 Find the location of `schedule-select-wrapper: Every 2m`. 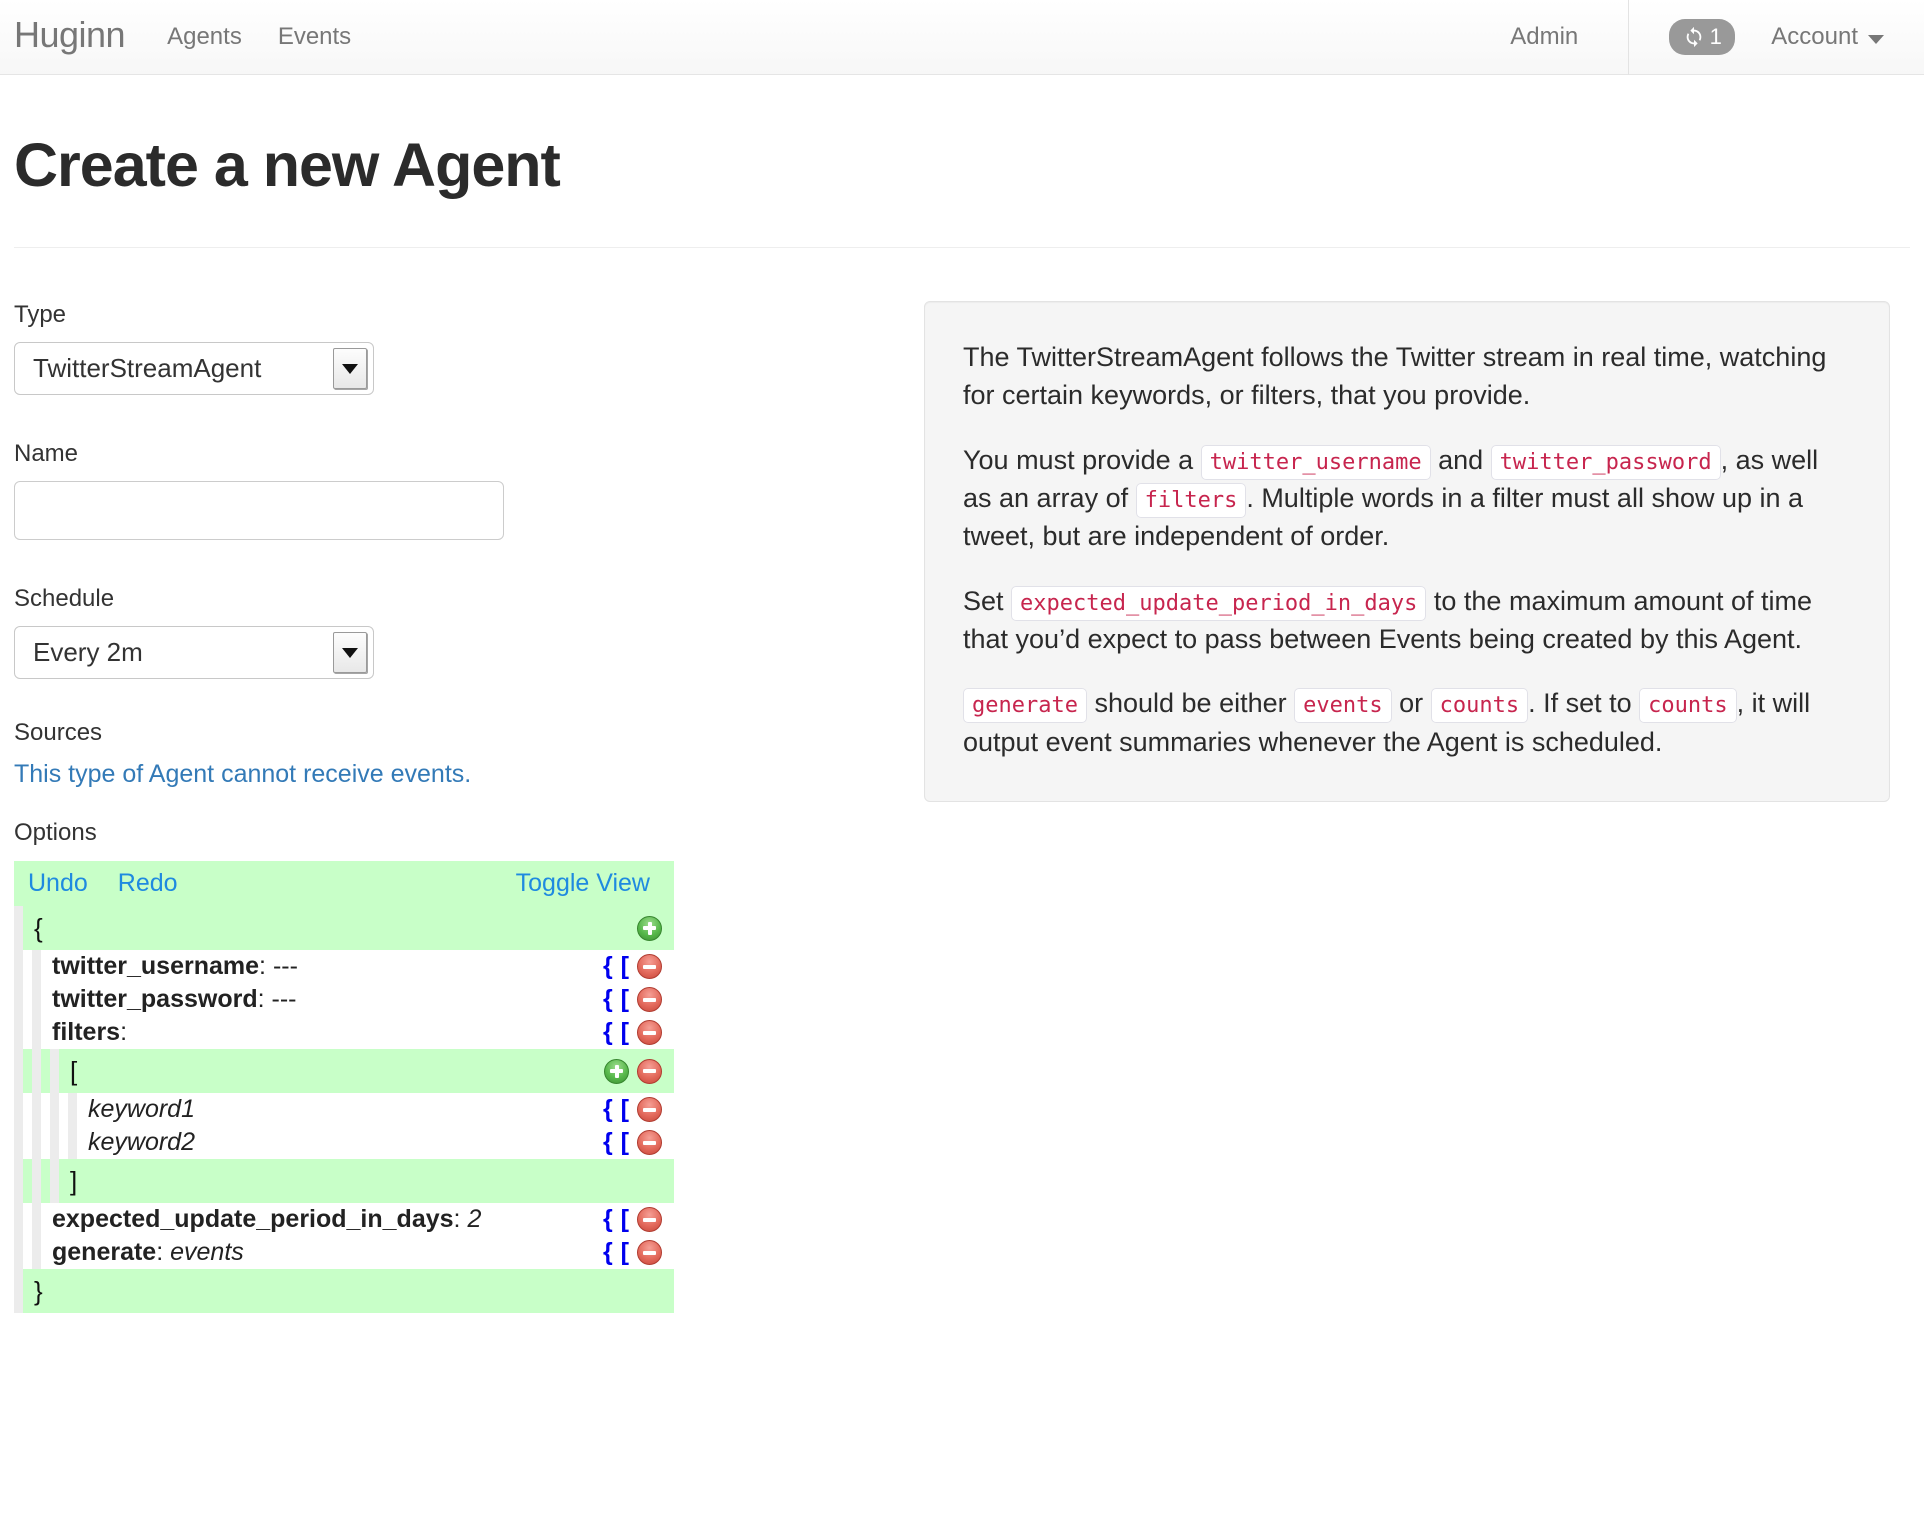

schedule-select-wrapper: Every 2m is located at coordinates (194, 653).